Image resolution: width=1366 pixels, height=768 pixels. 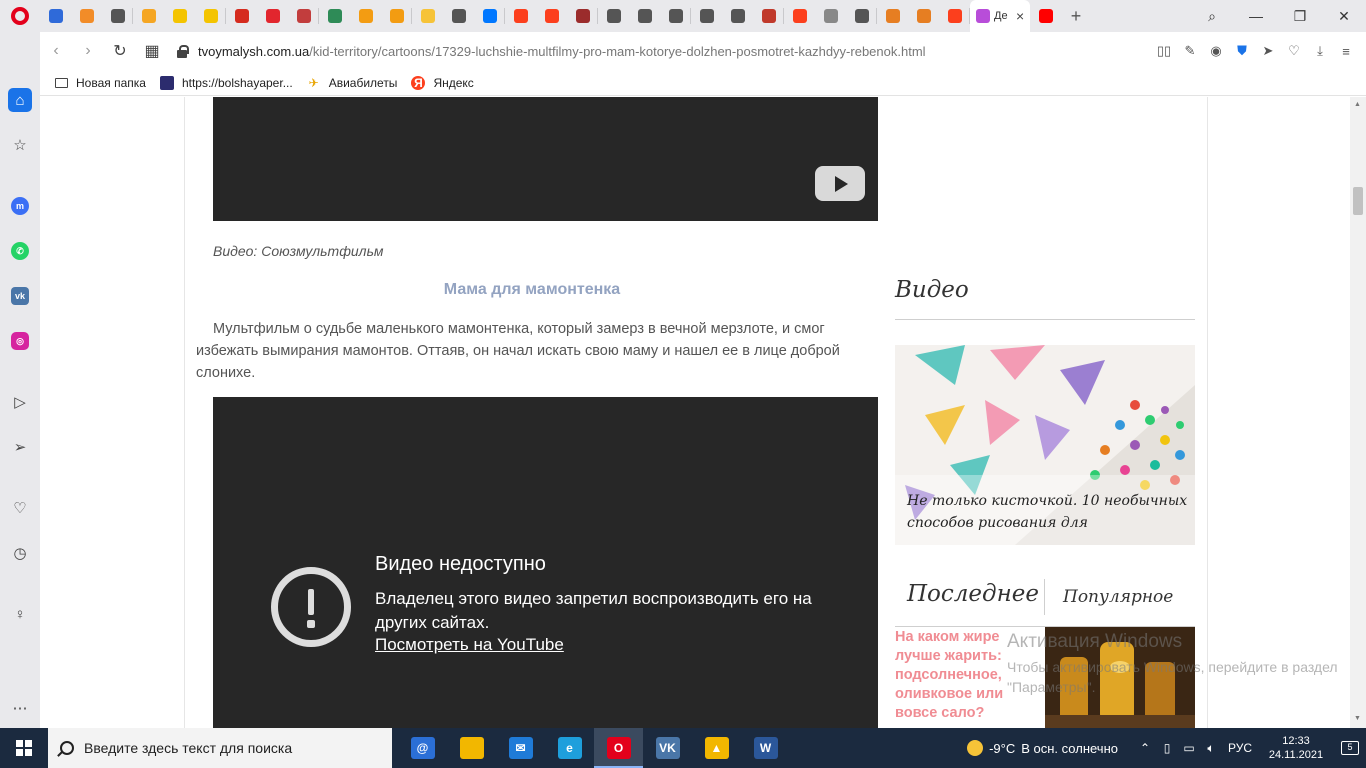 I want to click on forward-button: ›, so click(x=88, y=51).